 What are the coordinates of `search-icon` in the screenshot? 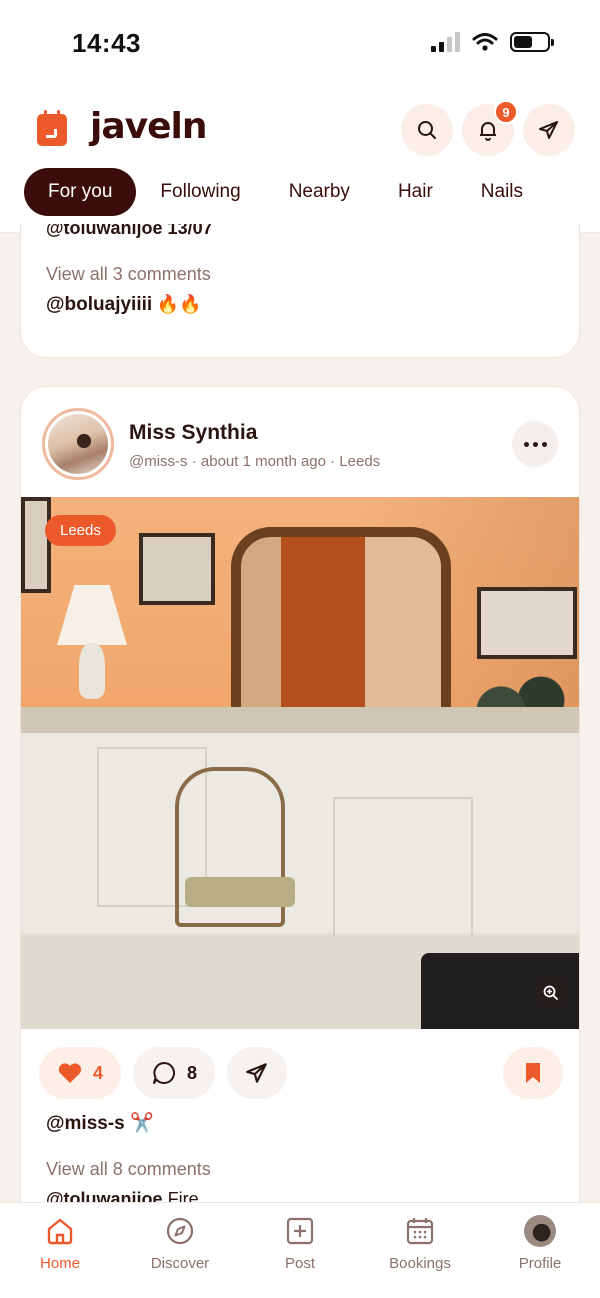 It's located at (427, 130).